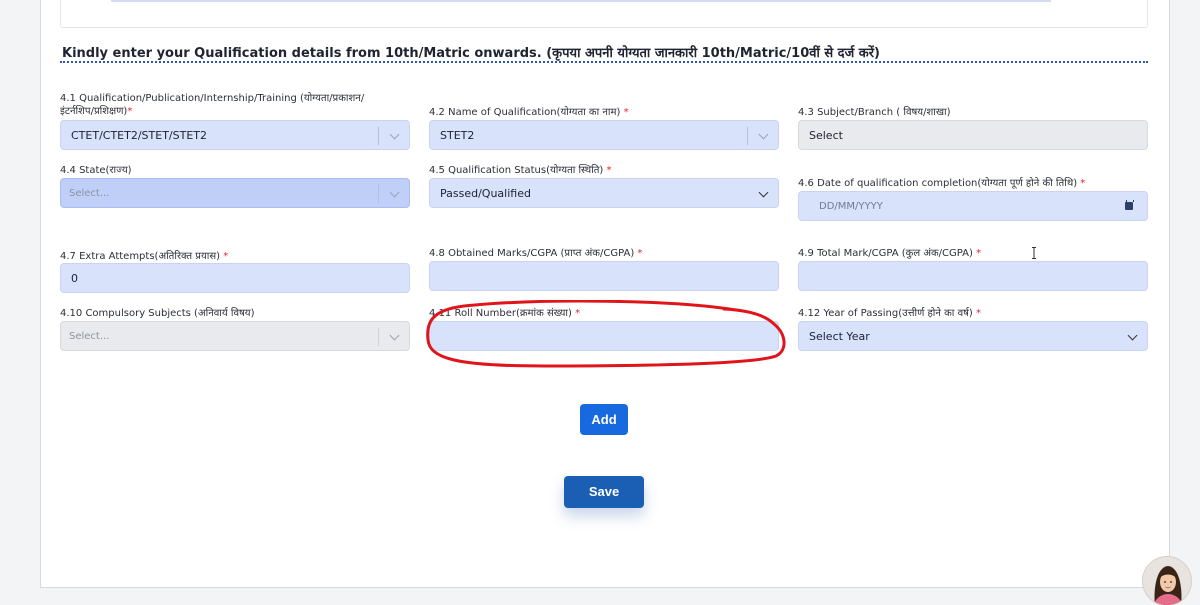 The image size is (1200, 605). Describe the element at coordinates (973, 206) in the screenshot. I see `completion-date-input: DD/MM/YYYY` at that location.